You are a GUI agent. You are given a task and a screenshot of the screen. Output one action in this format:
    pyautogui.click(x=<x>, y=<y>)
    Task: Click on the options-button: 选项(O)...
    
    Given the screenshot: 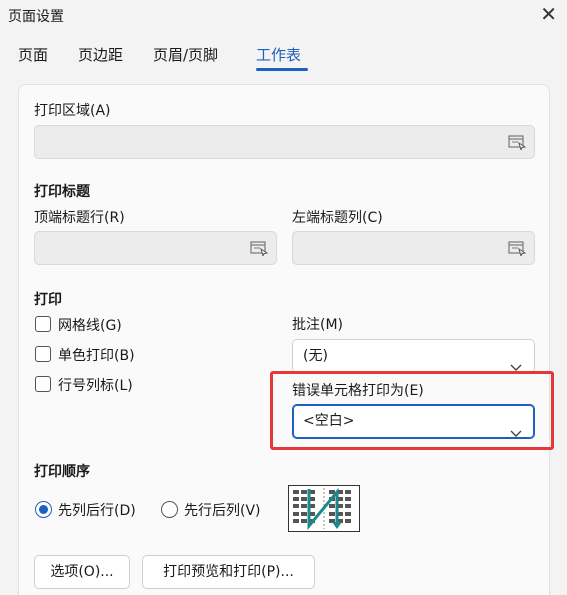 What is the action you would take?
    pyautogui.click(x=82, y=572)
    